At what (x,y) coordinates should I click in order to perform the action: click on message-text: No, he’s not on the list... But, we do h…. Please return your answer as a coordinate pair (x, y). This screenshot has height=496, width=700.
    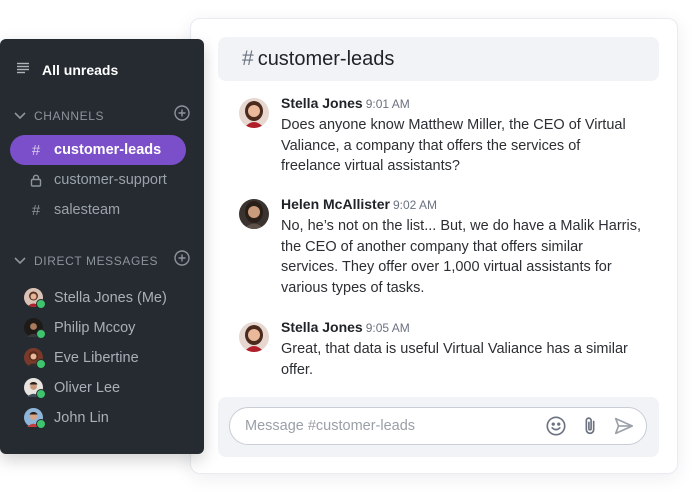
    Looking at the image, I should click on (461, 257).